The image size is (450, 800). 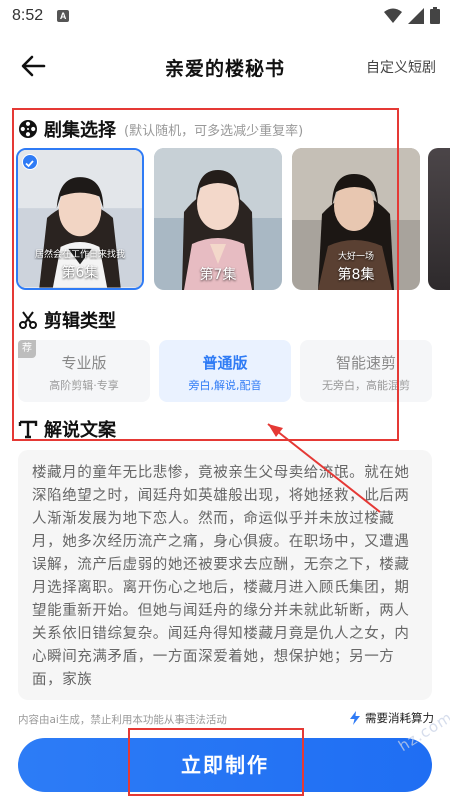 I want to click on annotation-arrow-icon, so click(x=324, y=468).